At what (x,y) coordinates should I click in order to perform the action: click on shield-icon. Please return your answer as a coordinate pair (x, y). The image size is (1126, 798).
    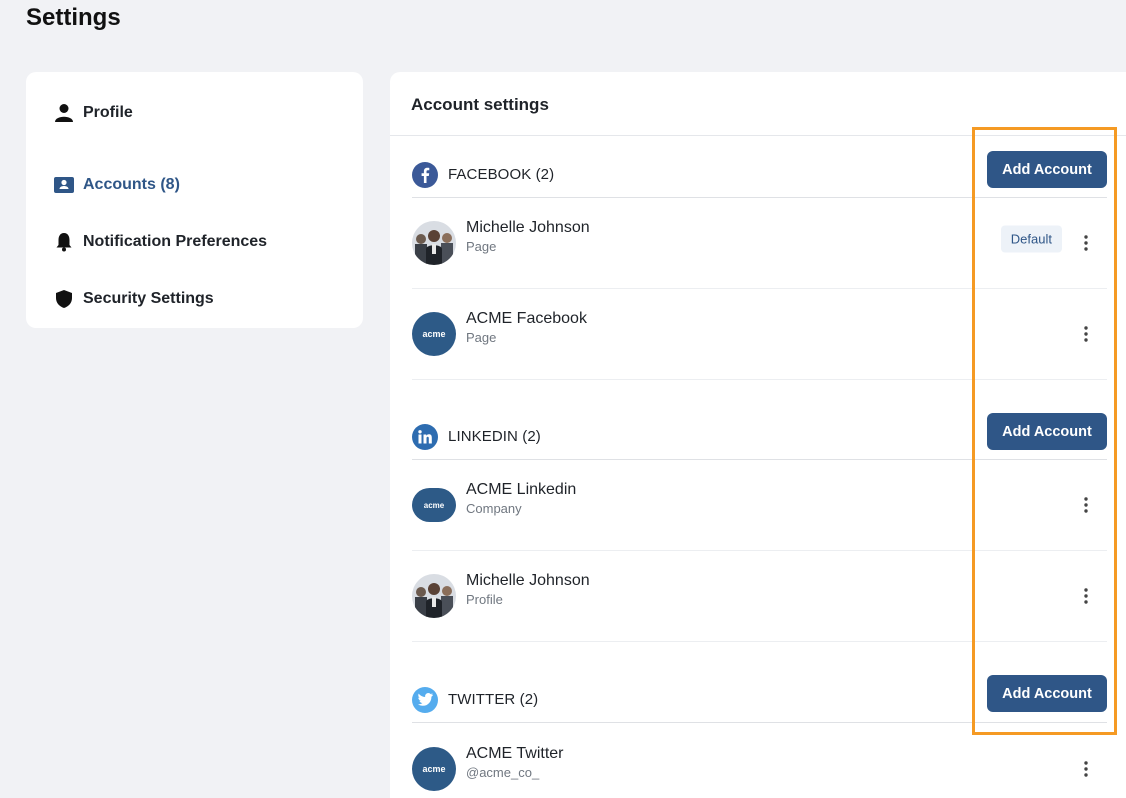
    Looking at the image, I should click on (64, 299).